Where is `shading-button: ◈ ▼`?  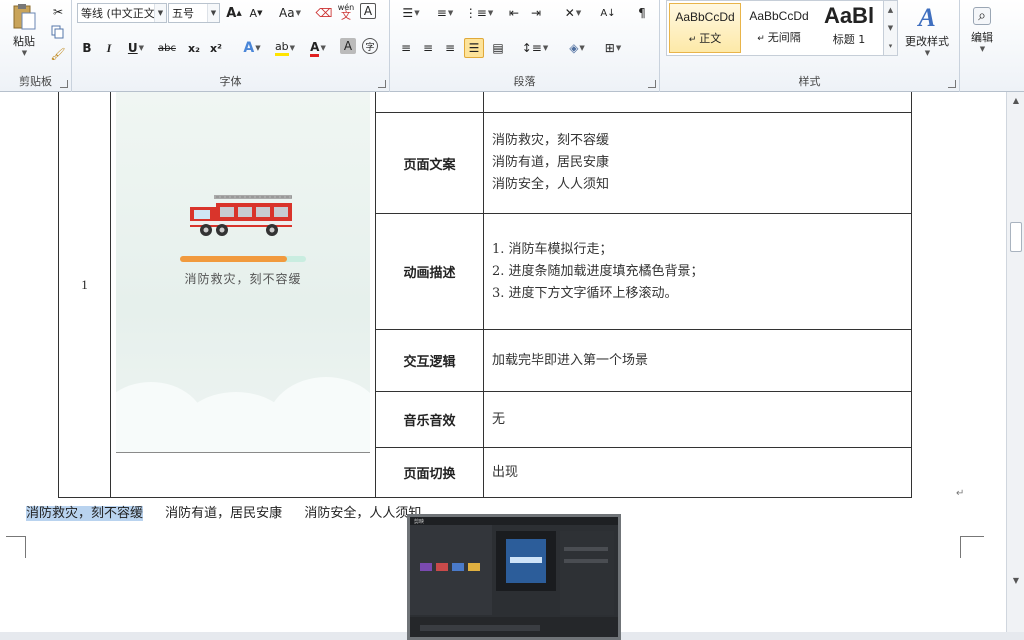 shading-button: ◈ ▼ is located at coordinates (577, 48).